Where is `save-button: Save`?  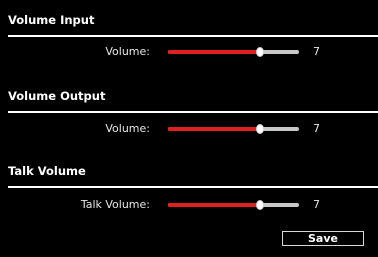 save-button: Save is located at coordinates (323, 238).